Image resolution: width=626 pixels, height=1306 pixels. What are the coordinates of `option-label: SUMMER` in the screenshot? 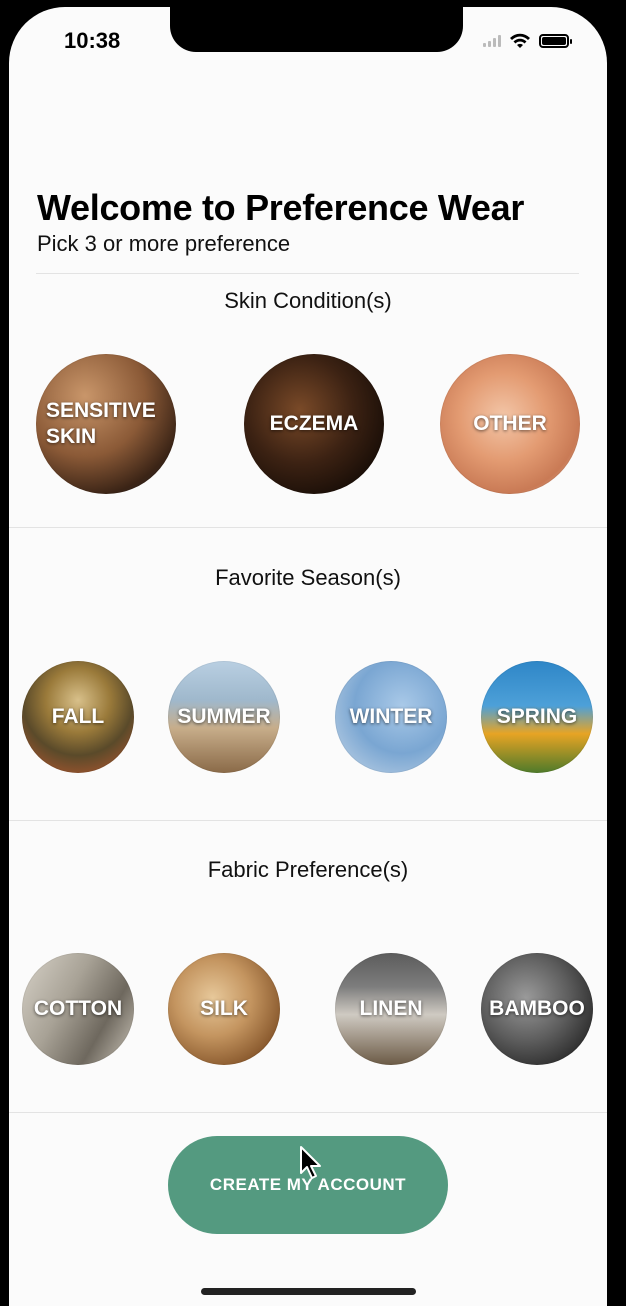 It's located at (224, 716).